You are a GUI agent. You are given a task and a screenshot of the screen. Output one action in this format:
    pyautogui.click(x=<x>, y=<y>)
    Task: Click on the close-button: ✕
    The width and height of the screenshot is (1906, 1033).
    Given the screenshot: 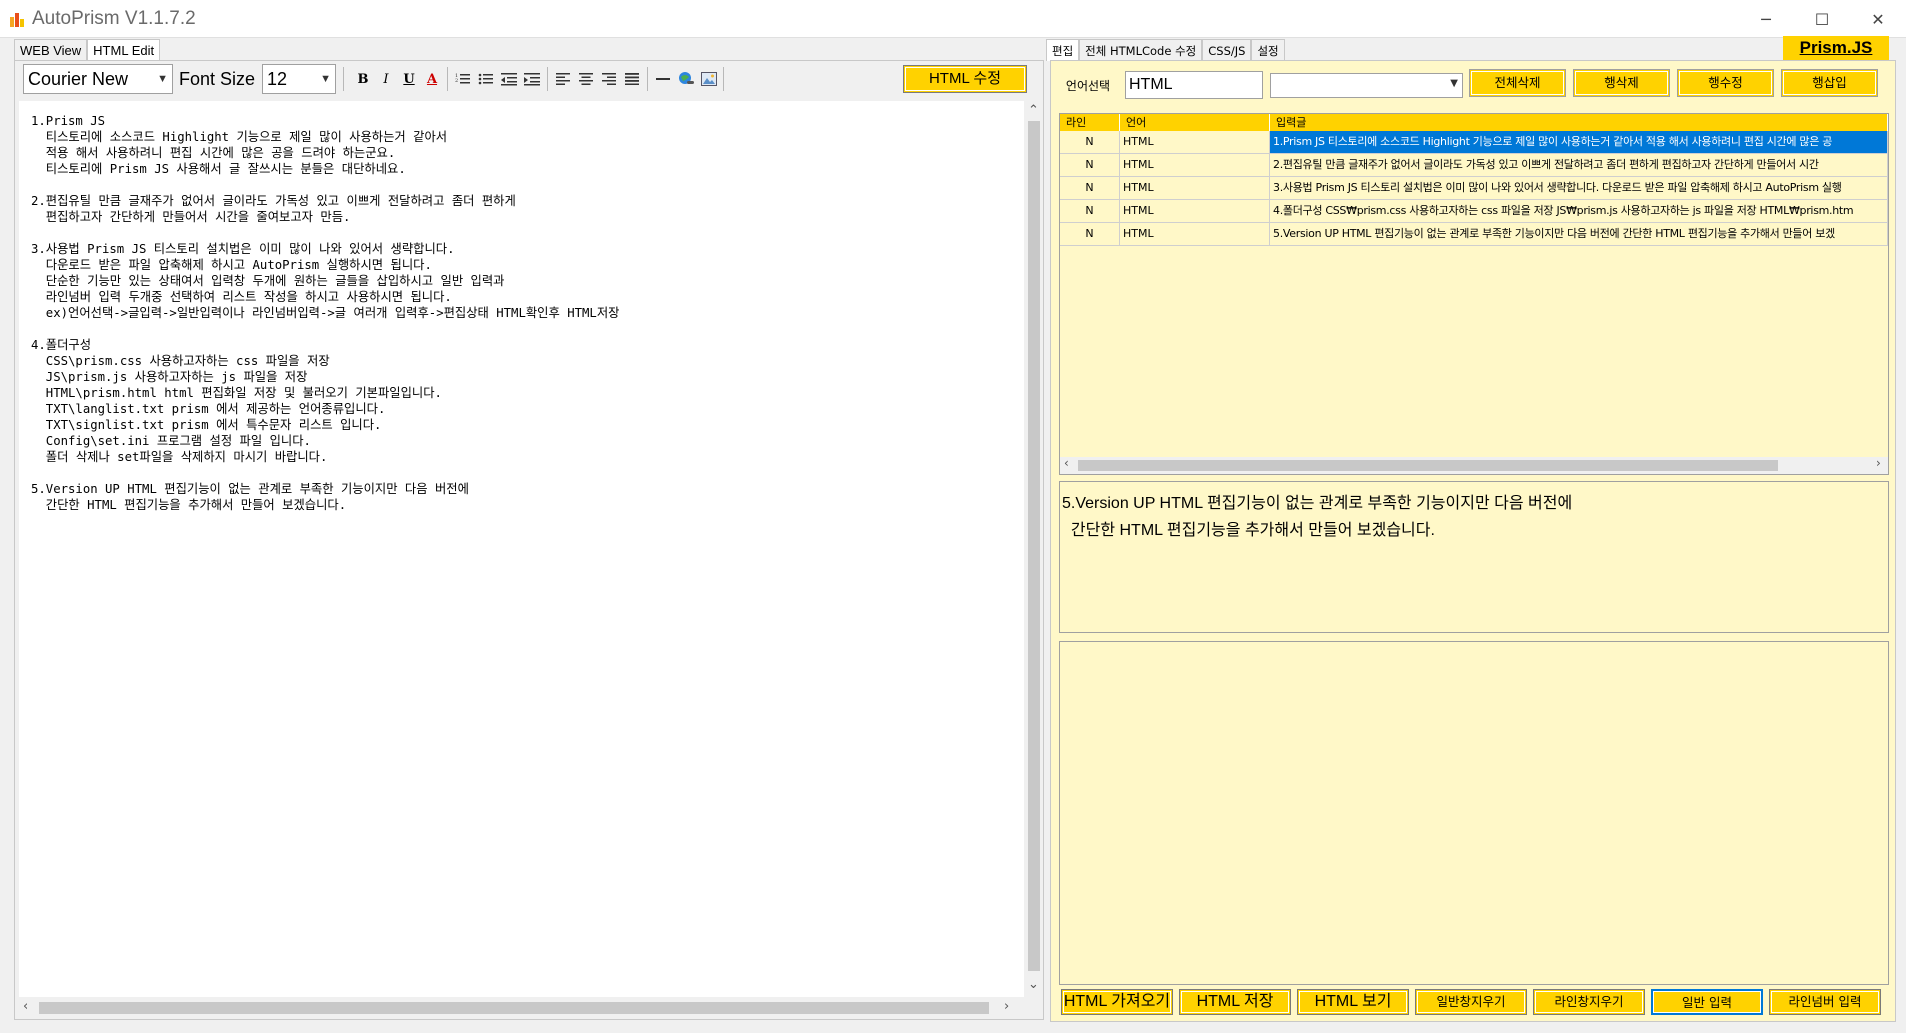 What is the action you would take?
    pyautogui.click(x=1878, y=19)
    